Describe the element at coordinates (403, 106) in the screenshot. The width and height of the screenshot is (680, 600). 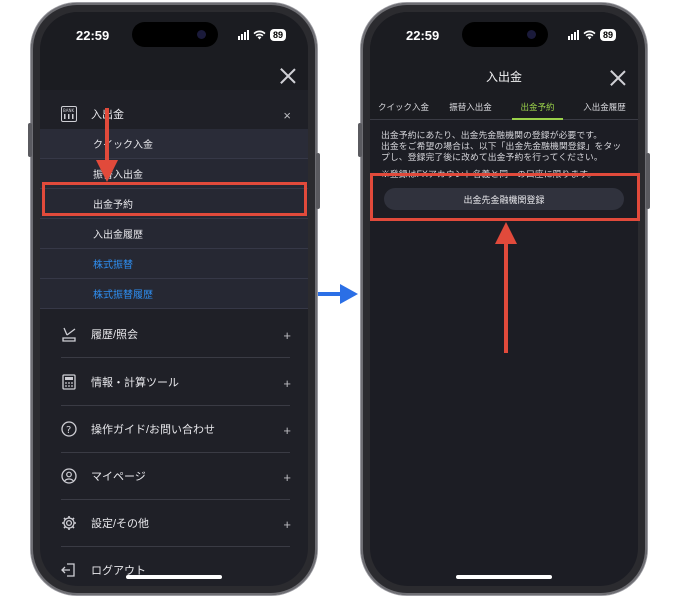
I see `tab-quick-deposit: クイック入金` at that location.